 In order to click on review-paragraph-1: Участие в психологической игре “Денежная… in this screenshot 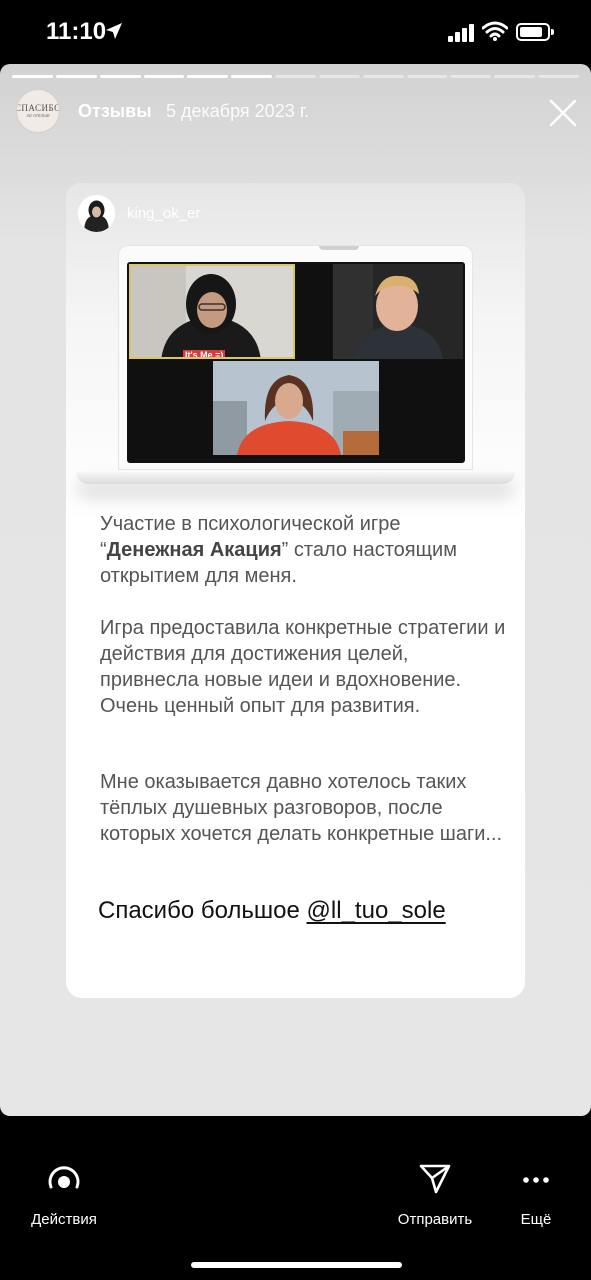, I will do `click(278, 550)`.